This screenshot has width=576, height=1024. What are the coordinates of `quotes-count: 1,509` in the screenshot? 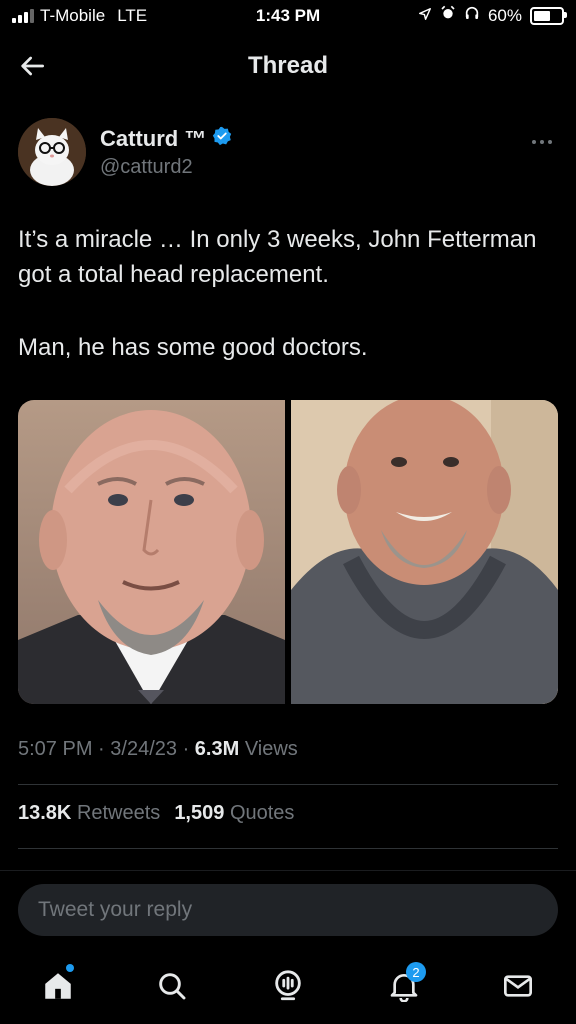 It's located at (199, 813).